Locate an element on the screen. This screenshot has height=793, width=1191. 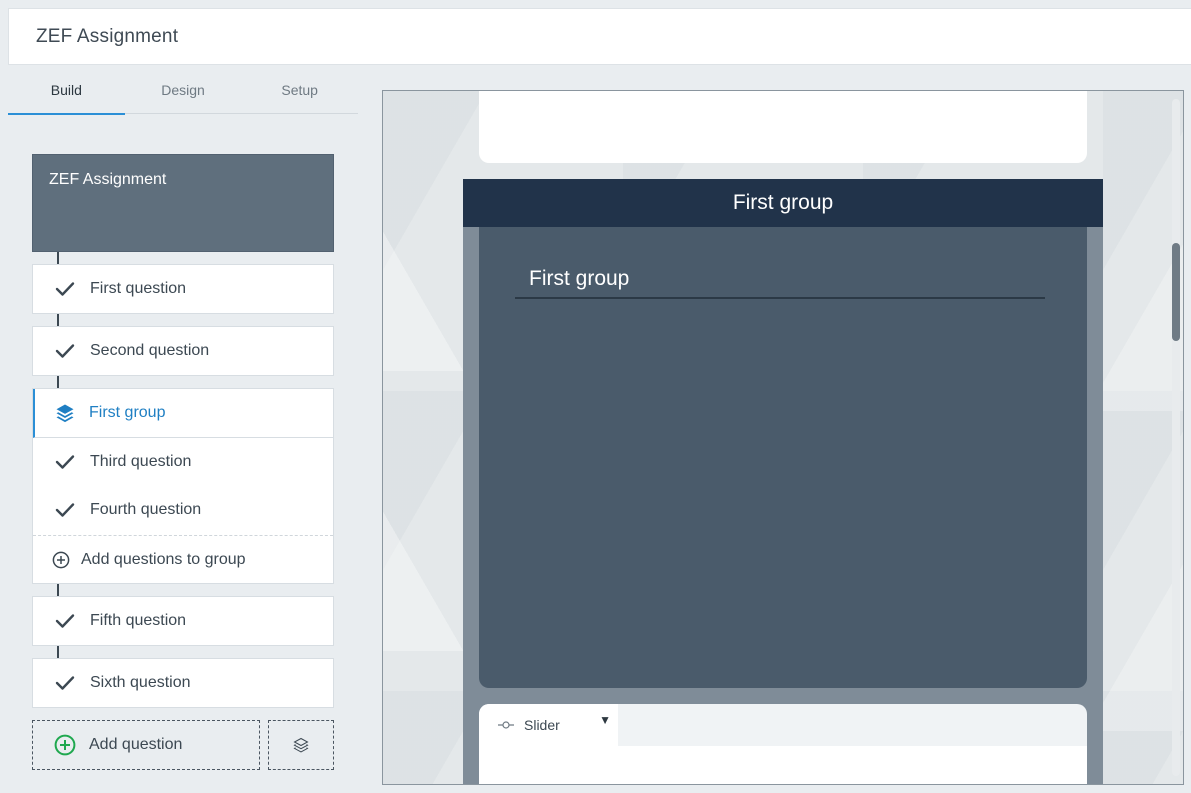
group-question-item-third: Third question is located at coordinates (183, 462).